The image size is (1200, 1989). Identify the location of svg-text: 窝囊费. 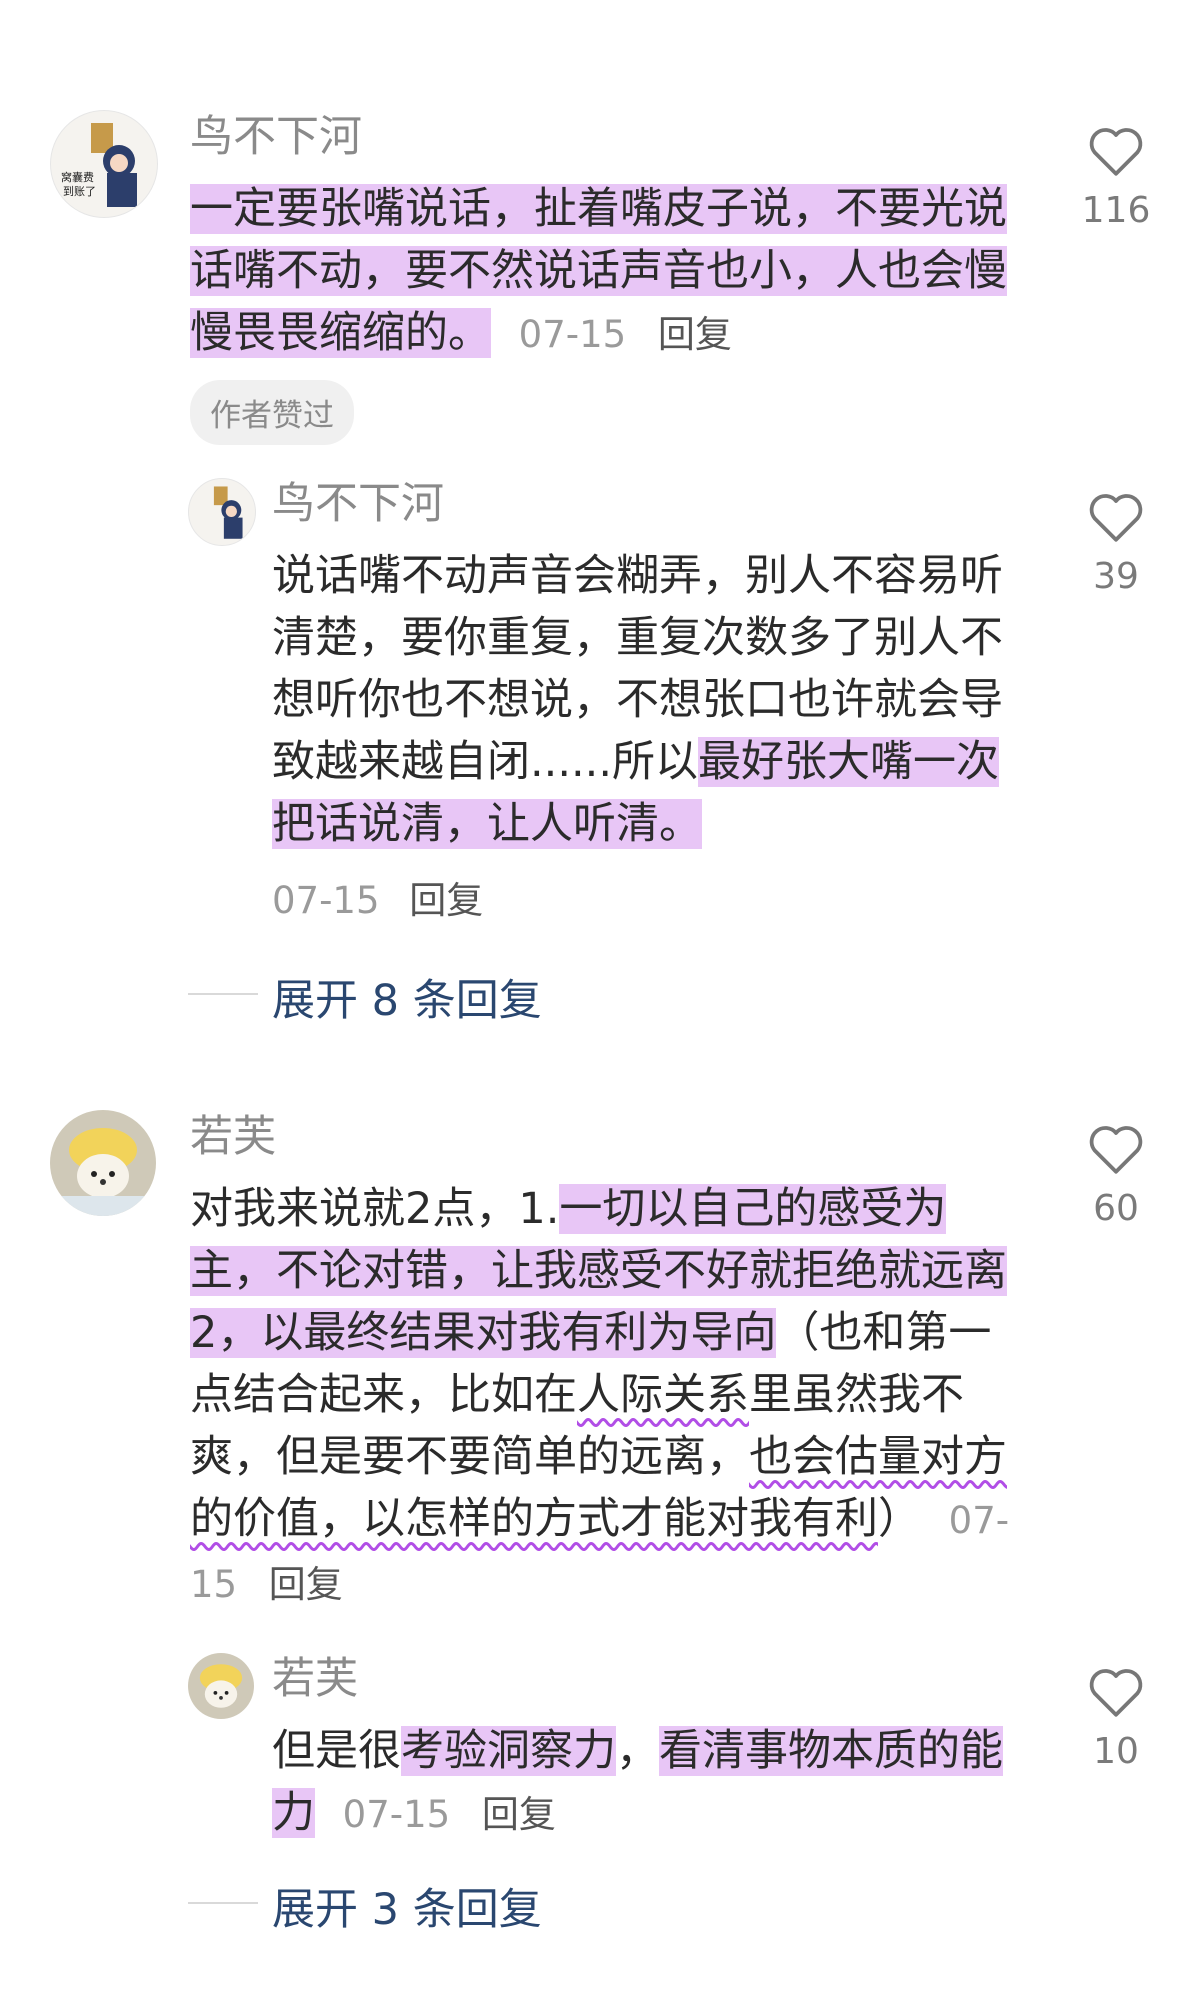
(77, 177).